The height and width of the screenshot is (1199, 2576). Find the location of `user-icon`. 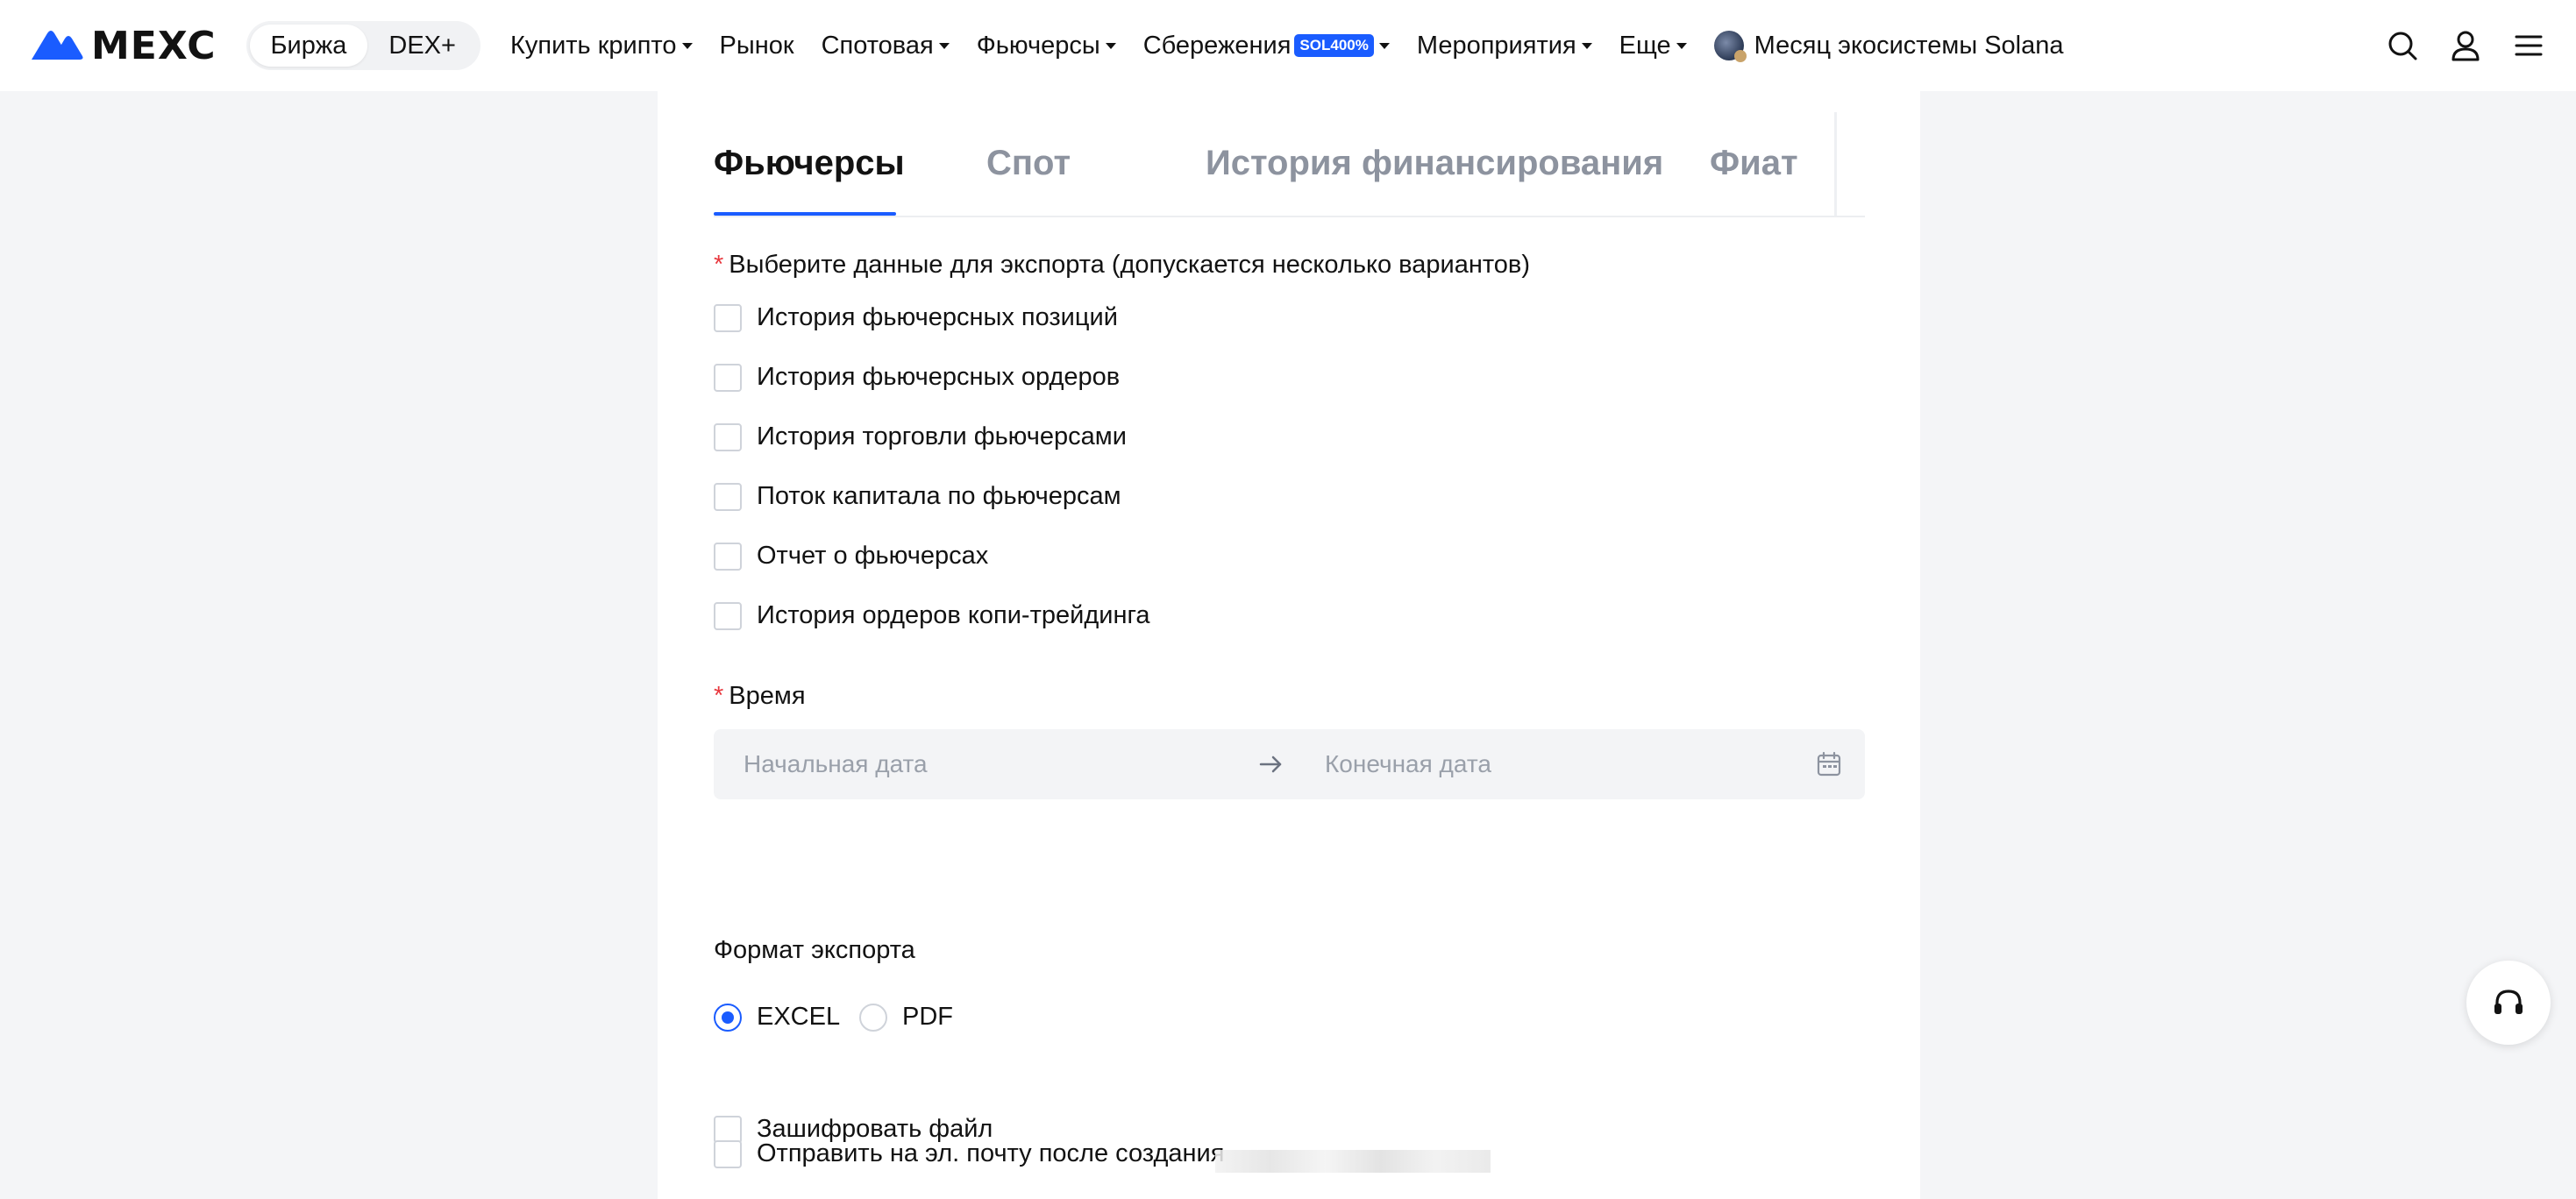

user-icon is located at coordinates (2465, 45).